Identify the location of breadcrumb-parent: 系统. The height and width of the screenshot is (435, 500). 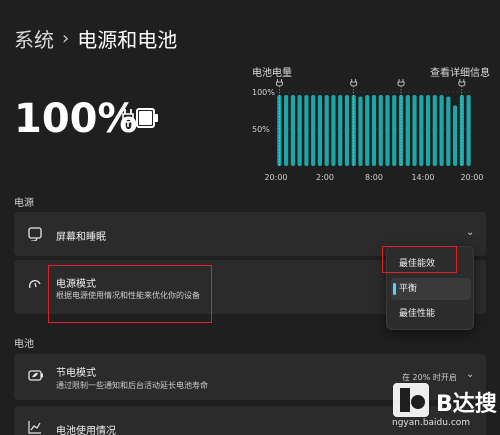
(34, 38).